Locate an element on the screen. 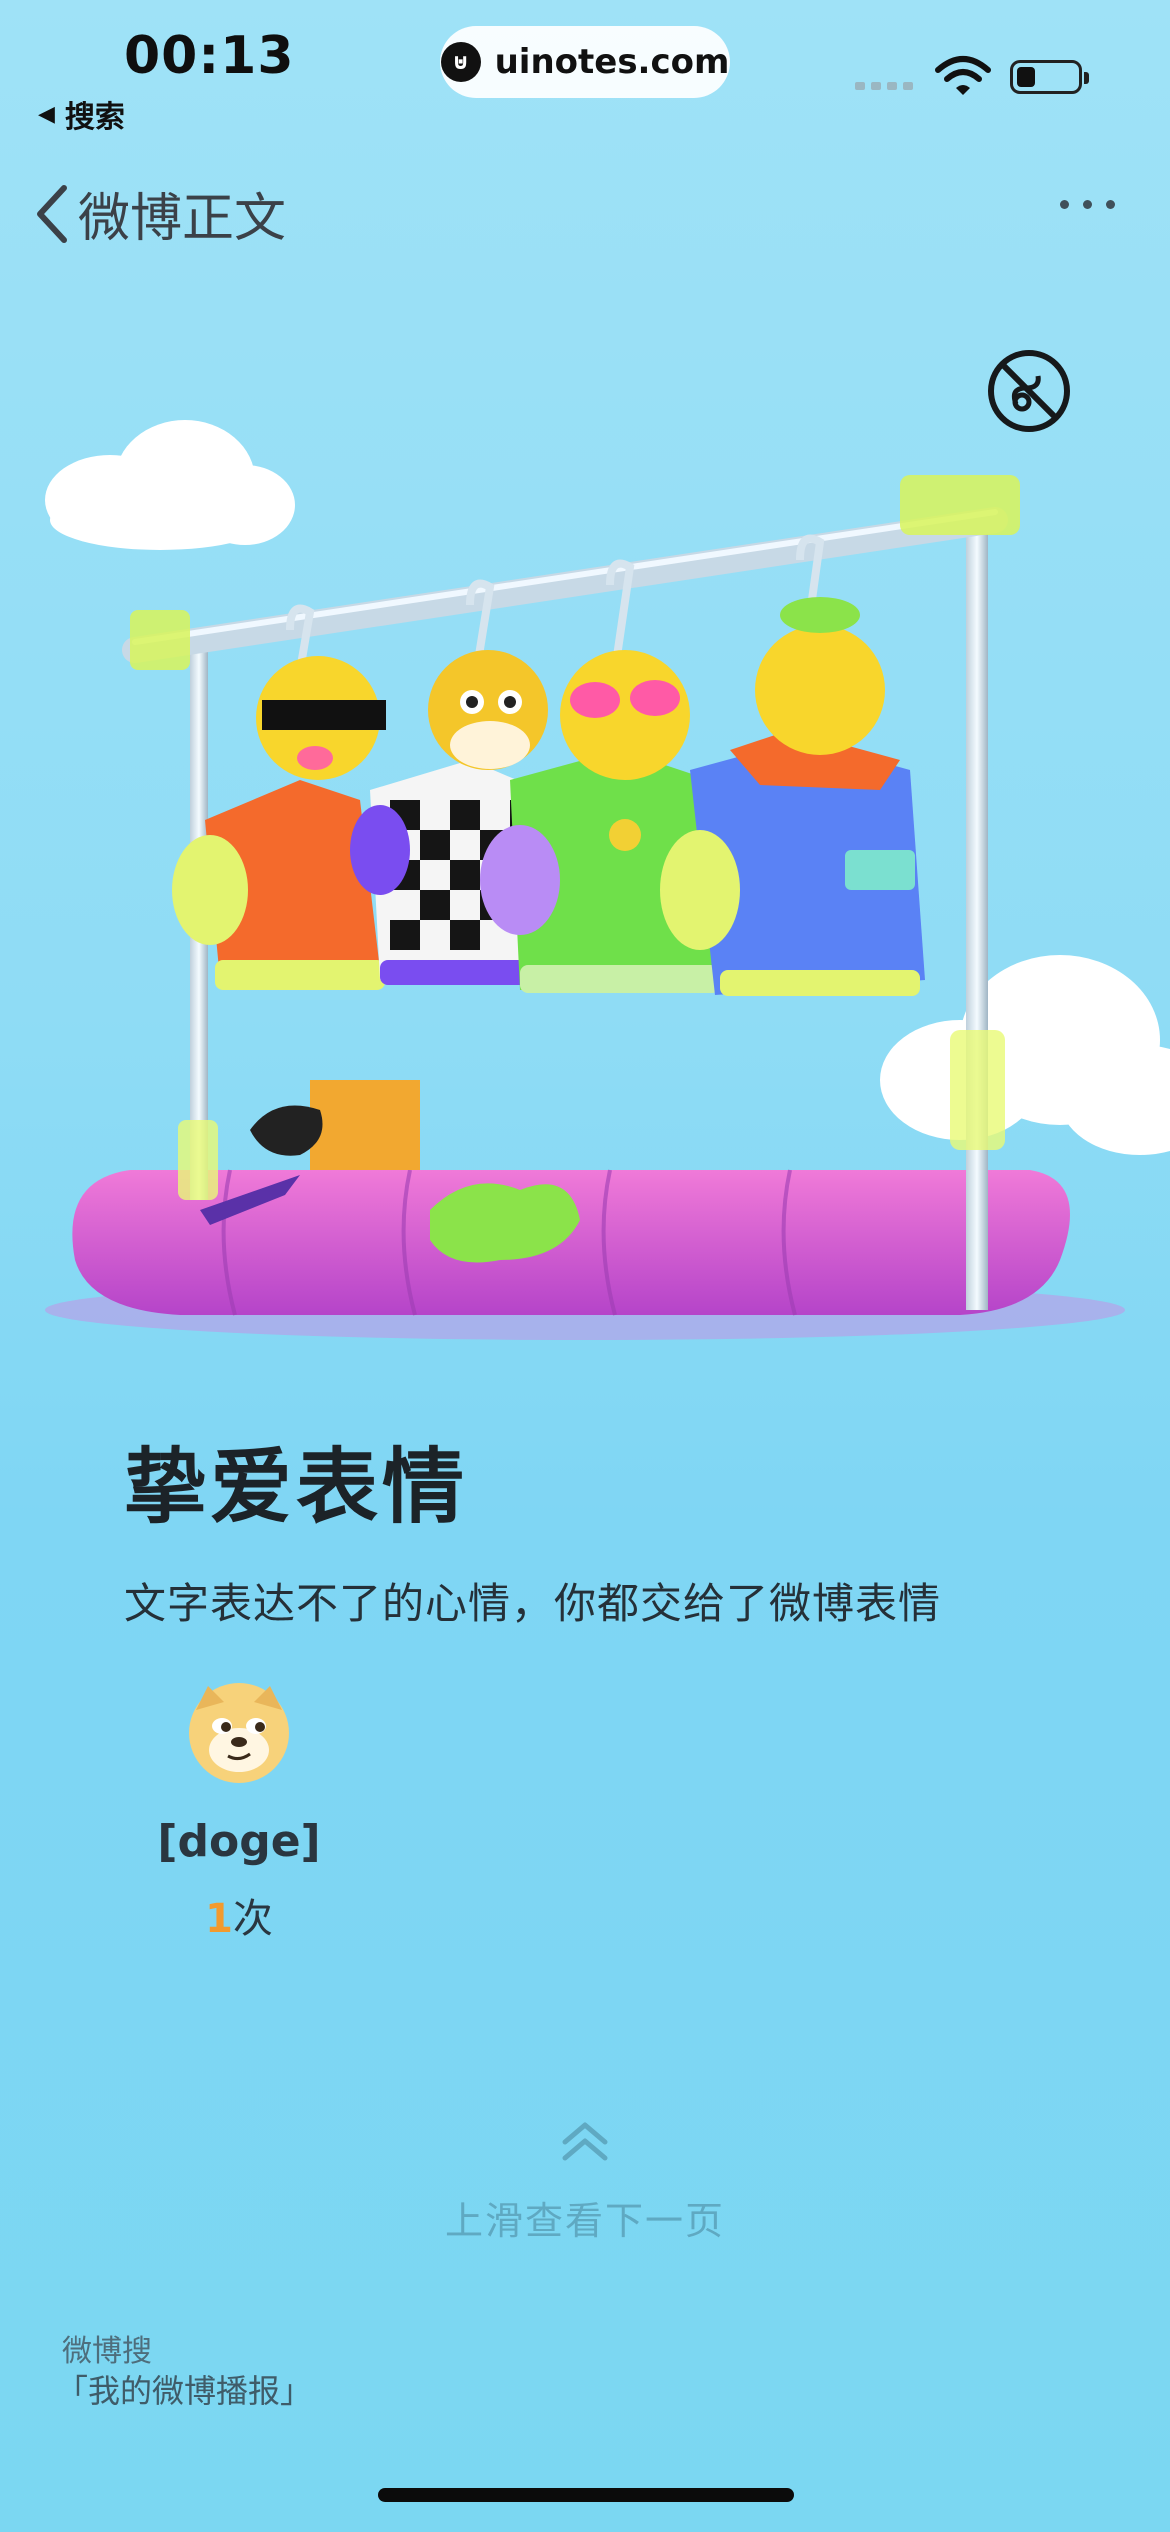  page-subtitle: 文字表达不了的心情，你都交给了微博表情 is located at coordinates (533, 1603).